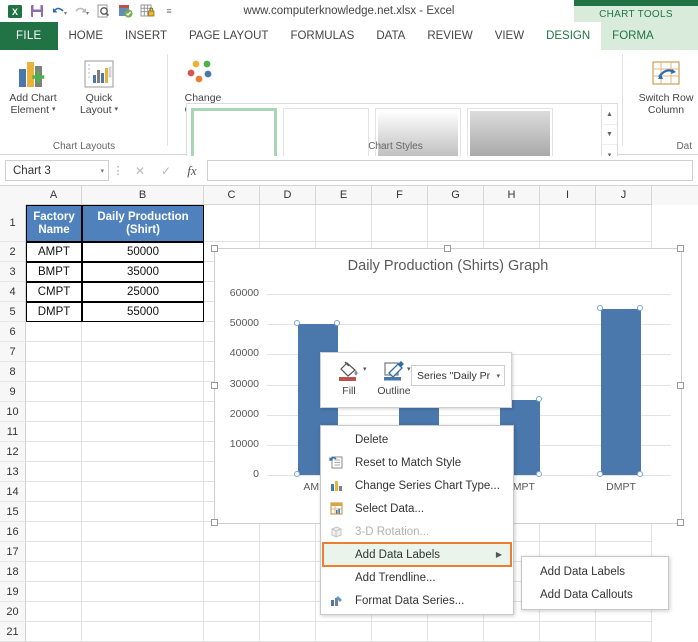  Describe the element at coordinates (57, 170) in the screenshot. I see `name-box: Chart 3 ▾` at that location.